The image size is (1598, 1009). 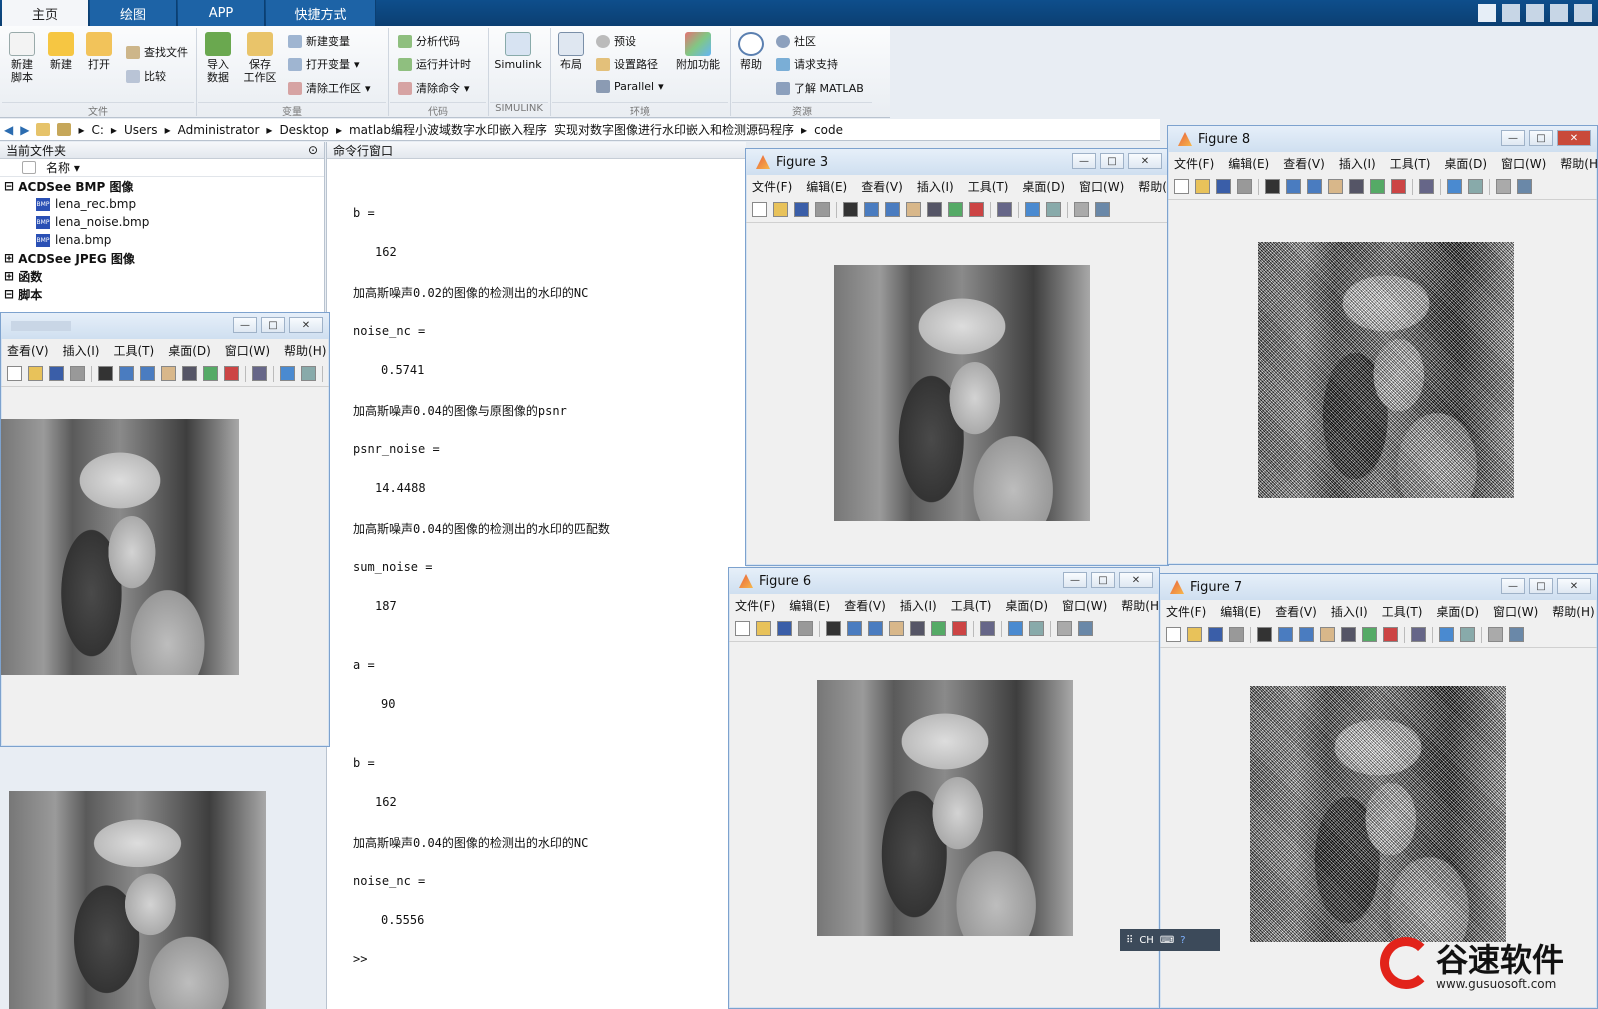 I want to click on new-button: 新建, so click(x=61, y=51).